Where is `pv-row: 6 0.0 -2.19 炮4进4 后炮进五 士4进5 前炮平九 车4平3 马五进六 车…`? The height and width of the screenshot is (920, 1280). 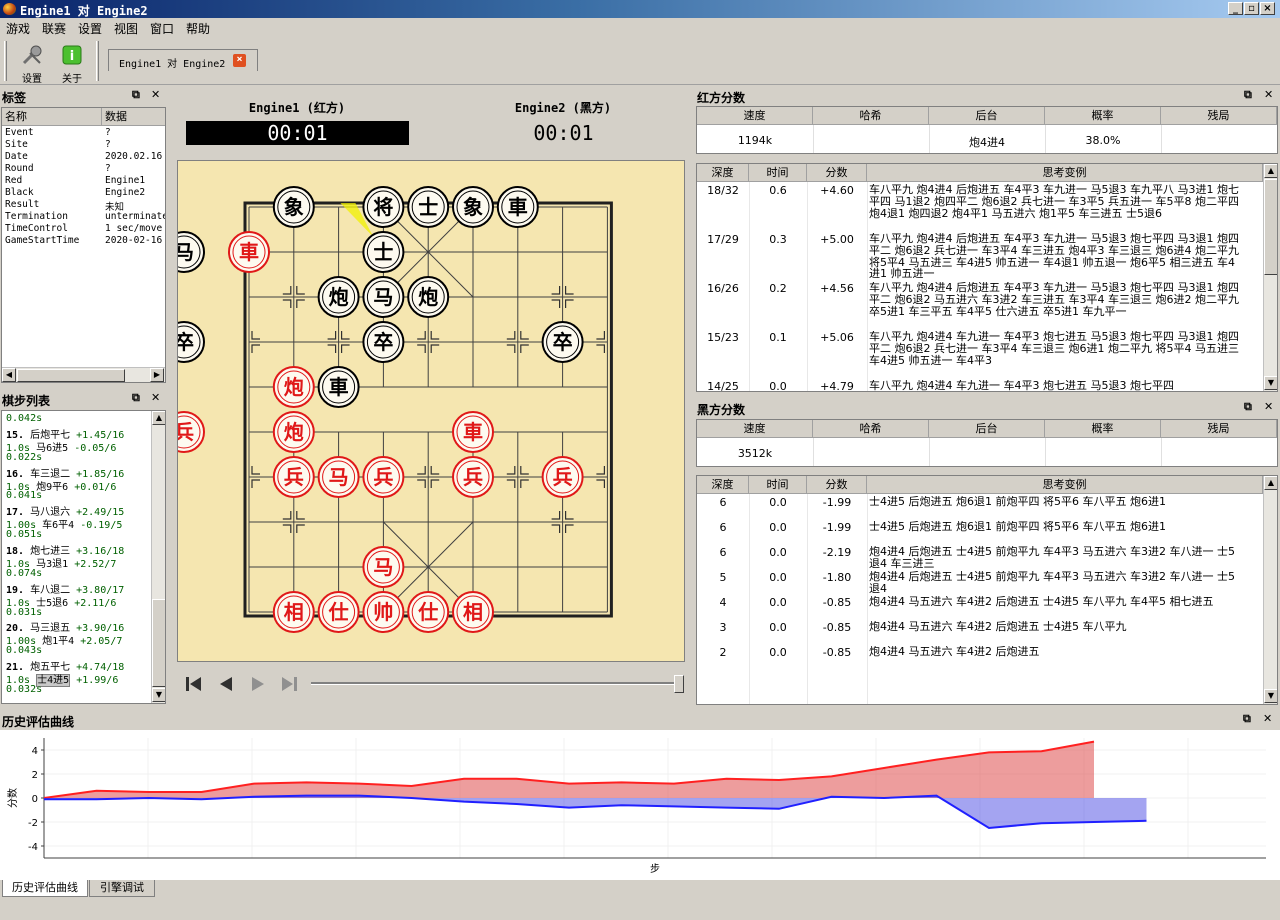 pv-row: 6 0.0 -2.19 炮4进4 后炮进五 士4进5 前炮平九 车4平3 马五进六 车… is located at coordinates (980, 558).